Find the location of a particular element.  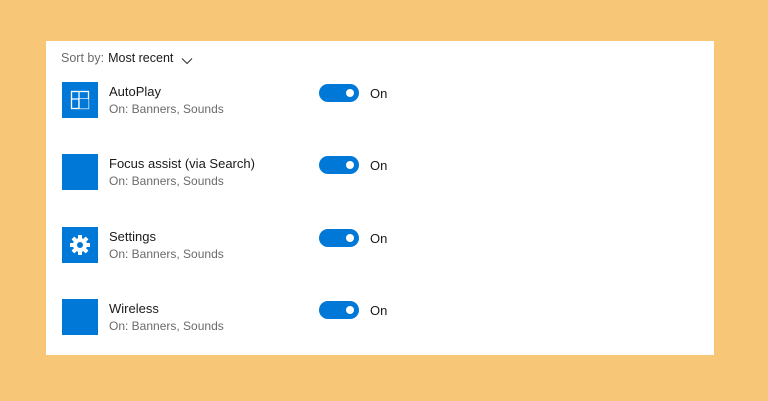

app-name: Focus assist (via Search) is located at coordinates (182, 163).